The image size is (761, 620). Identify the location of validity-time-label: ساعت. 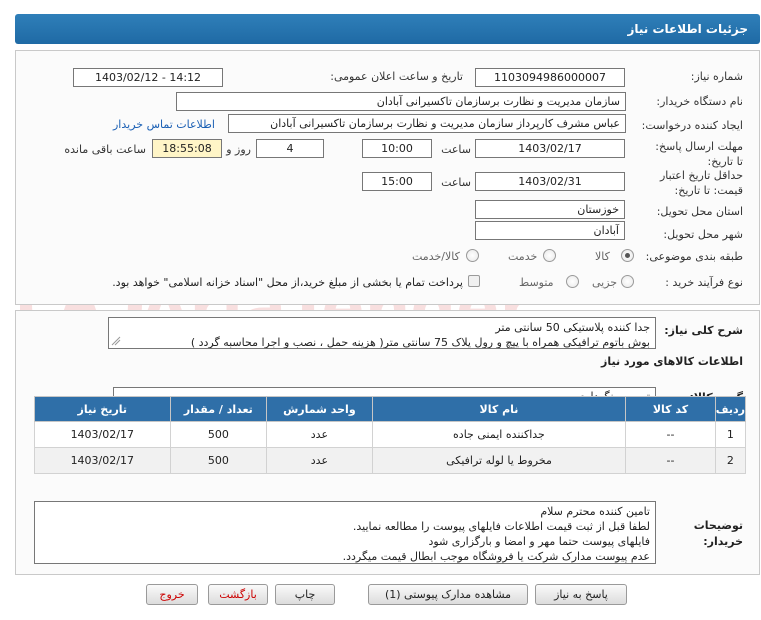
(456, 182).